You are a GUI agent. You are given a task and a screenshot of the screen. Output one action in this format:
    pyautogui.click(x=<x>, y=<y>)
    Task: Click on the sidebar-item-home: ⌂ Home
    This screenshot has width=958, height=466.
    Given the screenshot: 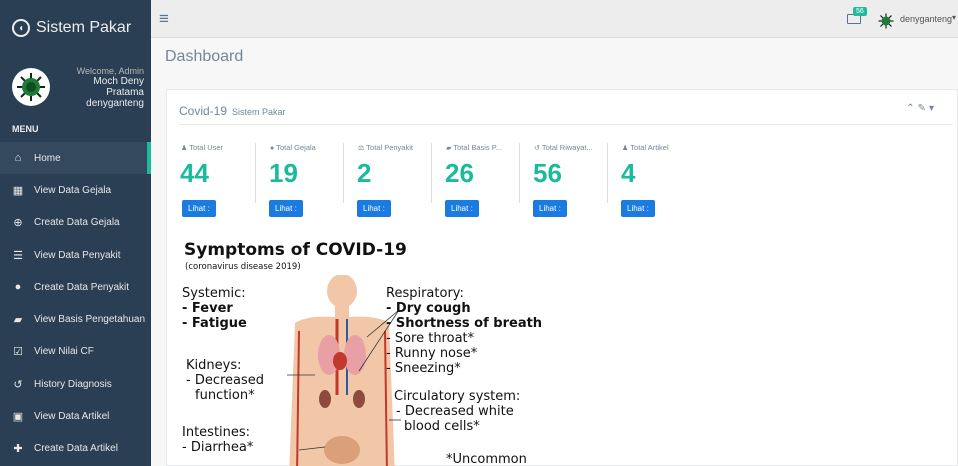 What is the action you would take?
    pyautogui.click(x=75, y=158)
    